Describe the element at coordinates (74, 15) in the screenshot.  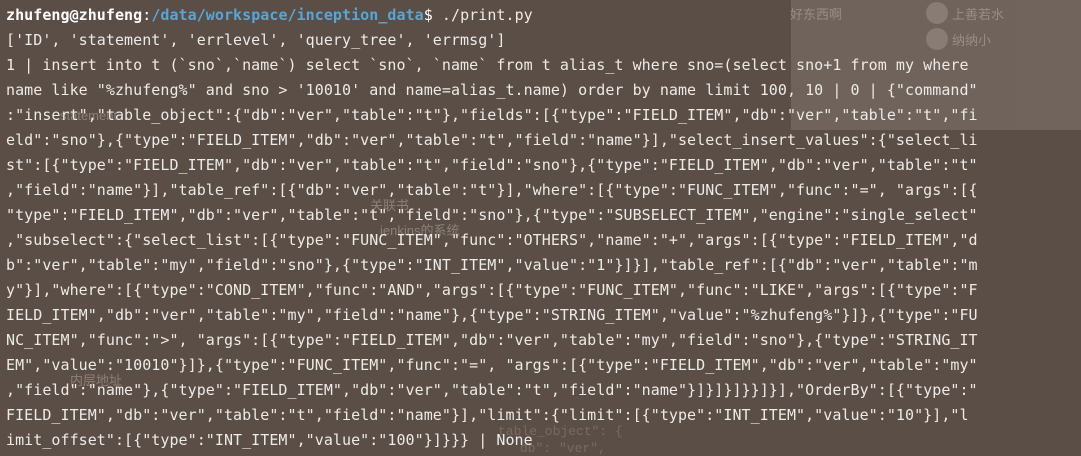
I see `prompt-user-host: zhufeng@zhufeng` at that location.